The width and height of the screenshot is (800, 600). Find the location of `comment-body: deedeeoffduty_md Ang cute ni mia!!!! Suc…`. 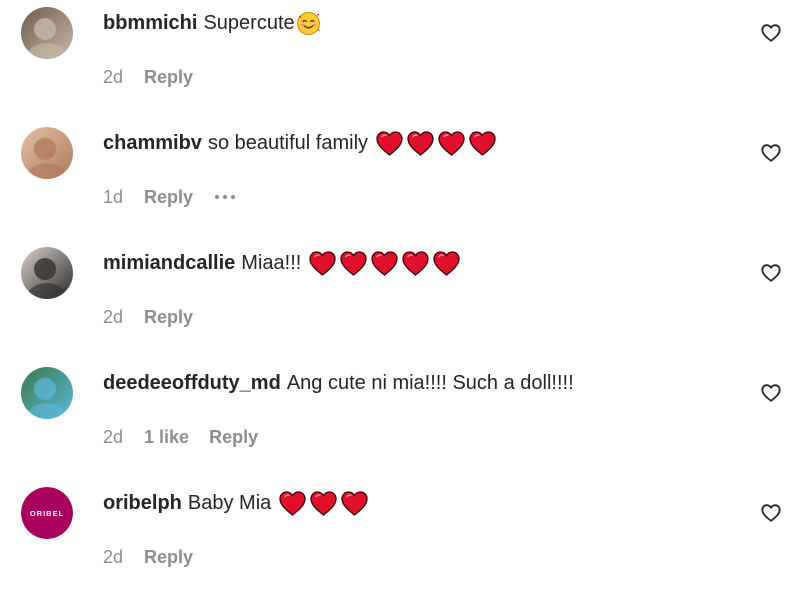

comment-body: deedeeoffduty_md Ang cute ni mia!!!! Suc… is located at coordinates (338, 383).